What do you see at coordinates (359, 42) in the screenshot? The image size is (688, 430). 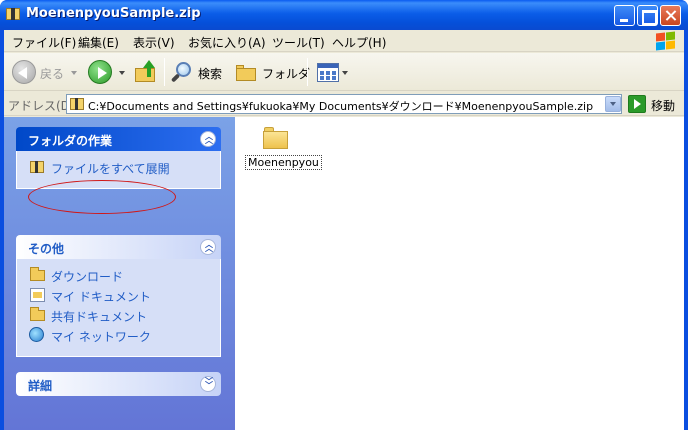 I see `menu-help: ヘルプ(H)` at bounding box center [359, 42].